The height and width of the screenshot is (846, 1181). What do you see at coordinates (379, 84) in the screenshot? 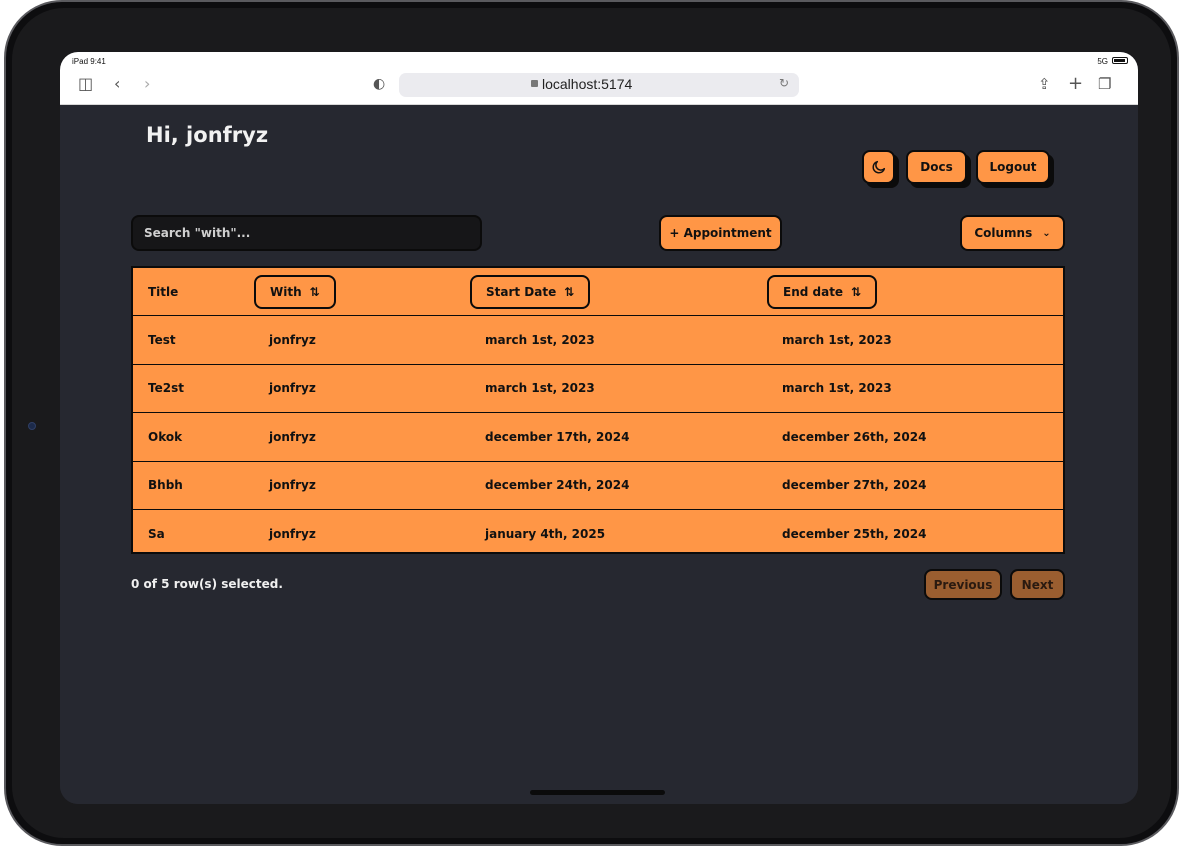
I see `privacy-shield-icon: ◐` at bounding box center [379, 84].